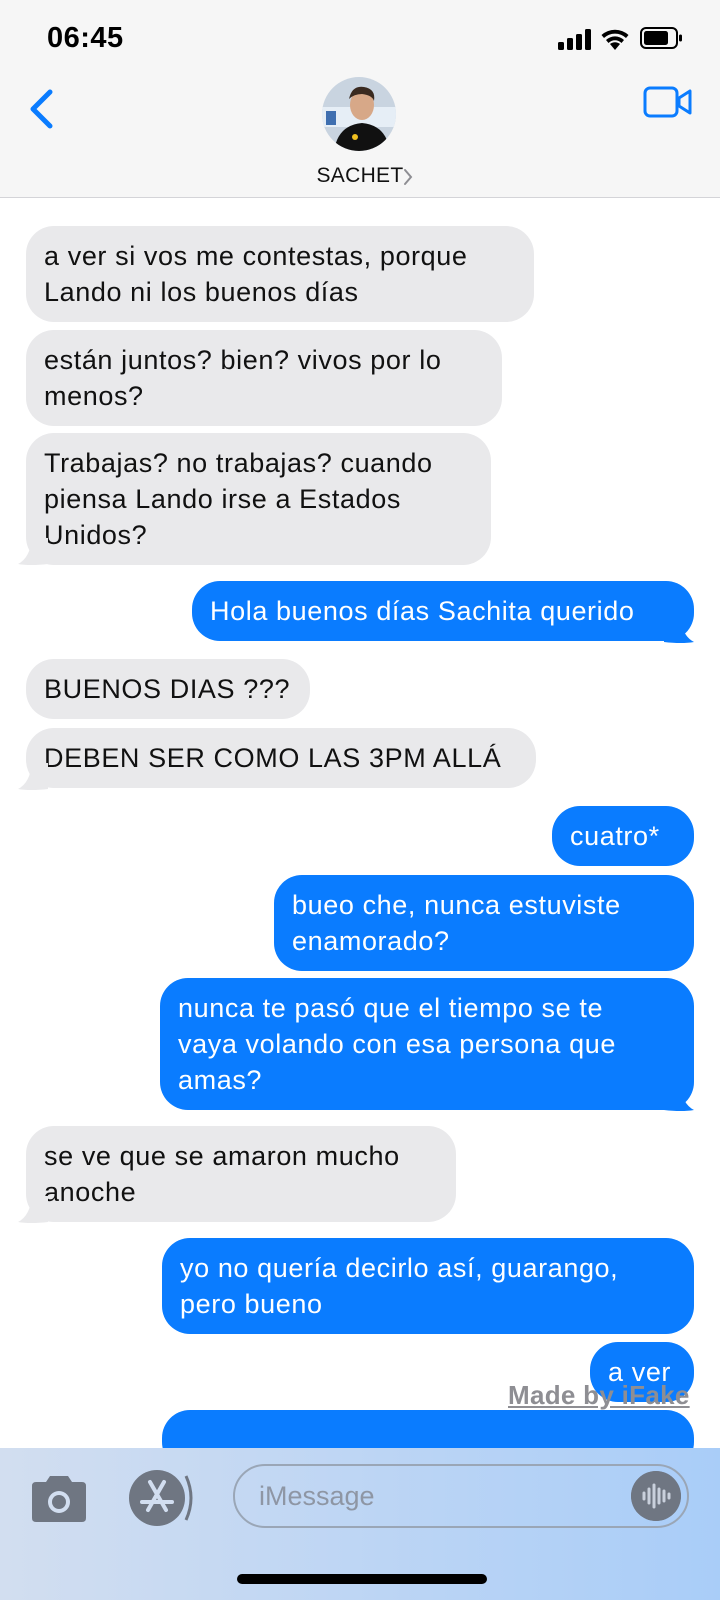  I want to click on incoming-message: se ve que se amaron mucho anoche, so click(241, 1174).